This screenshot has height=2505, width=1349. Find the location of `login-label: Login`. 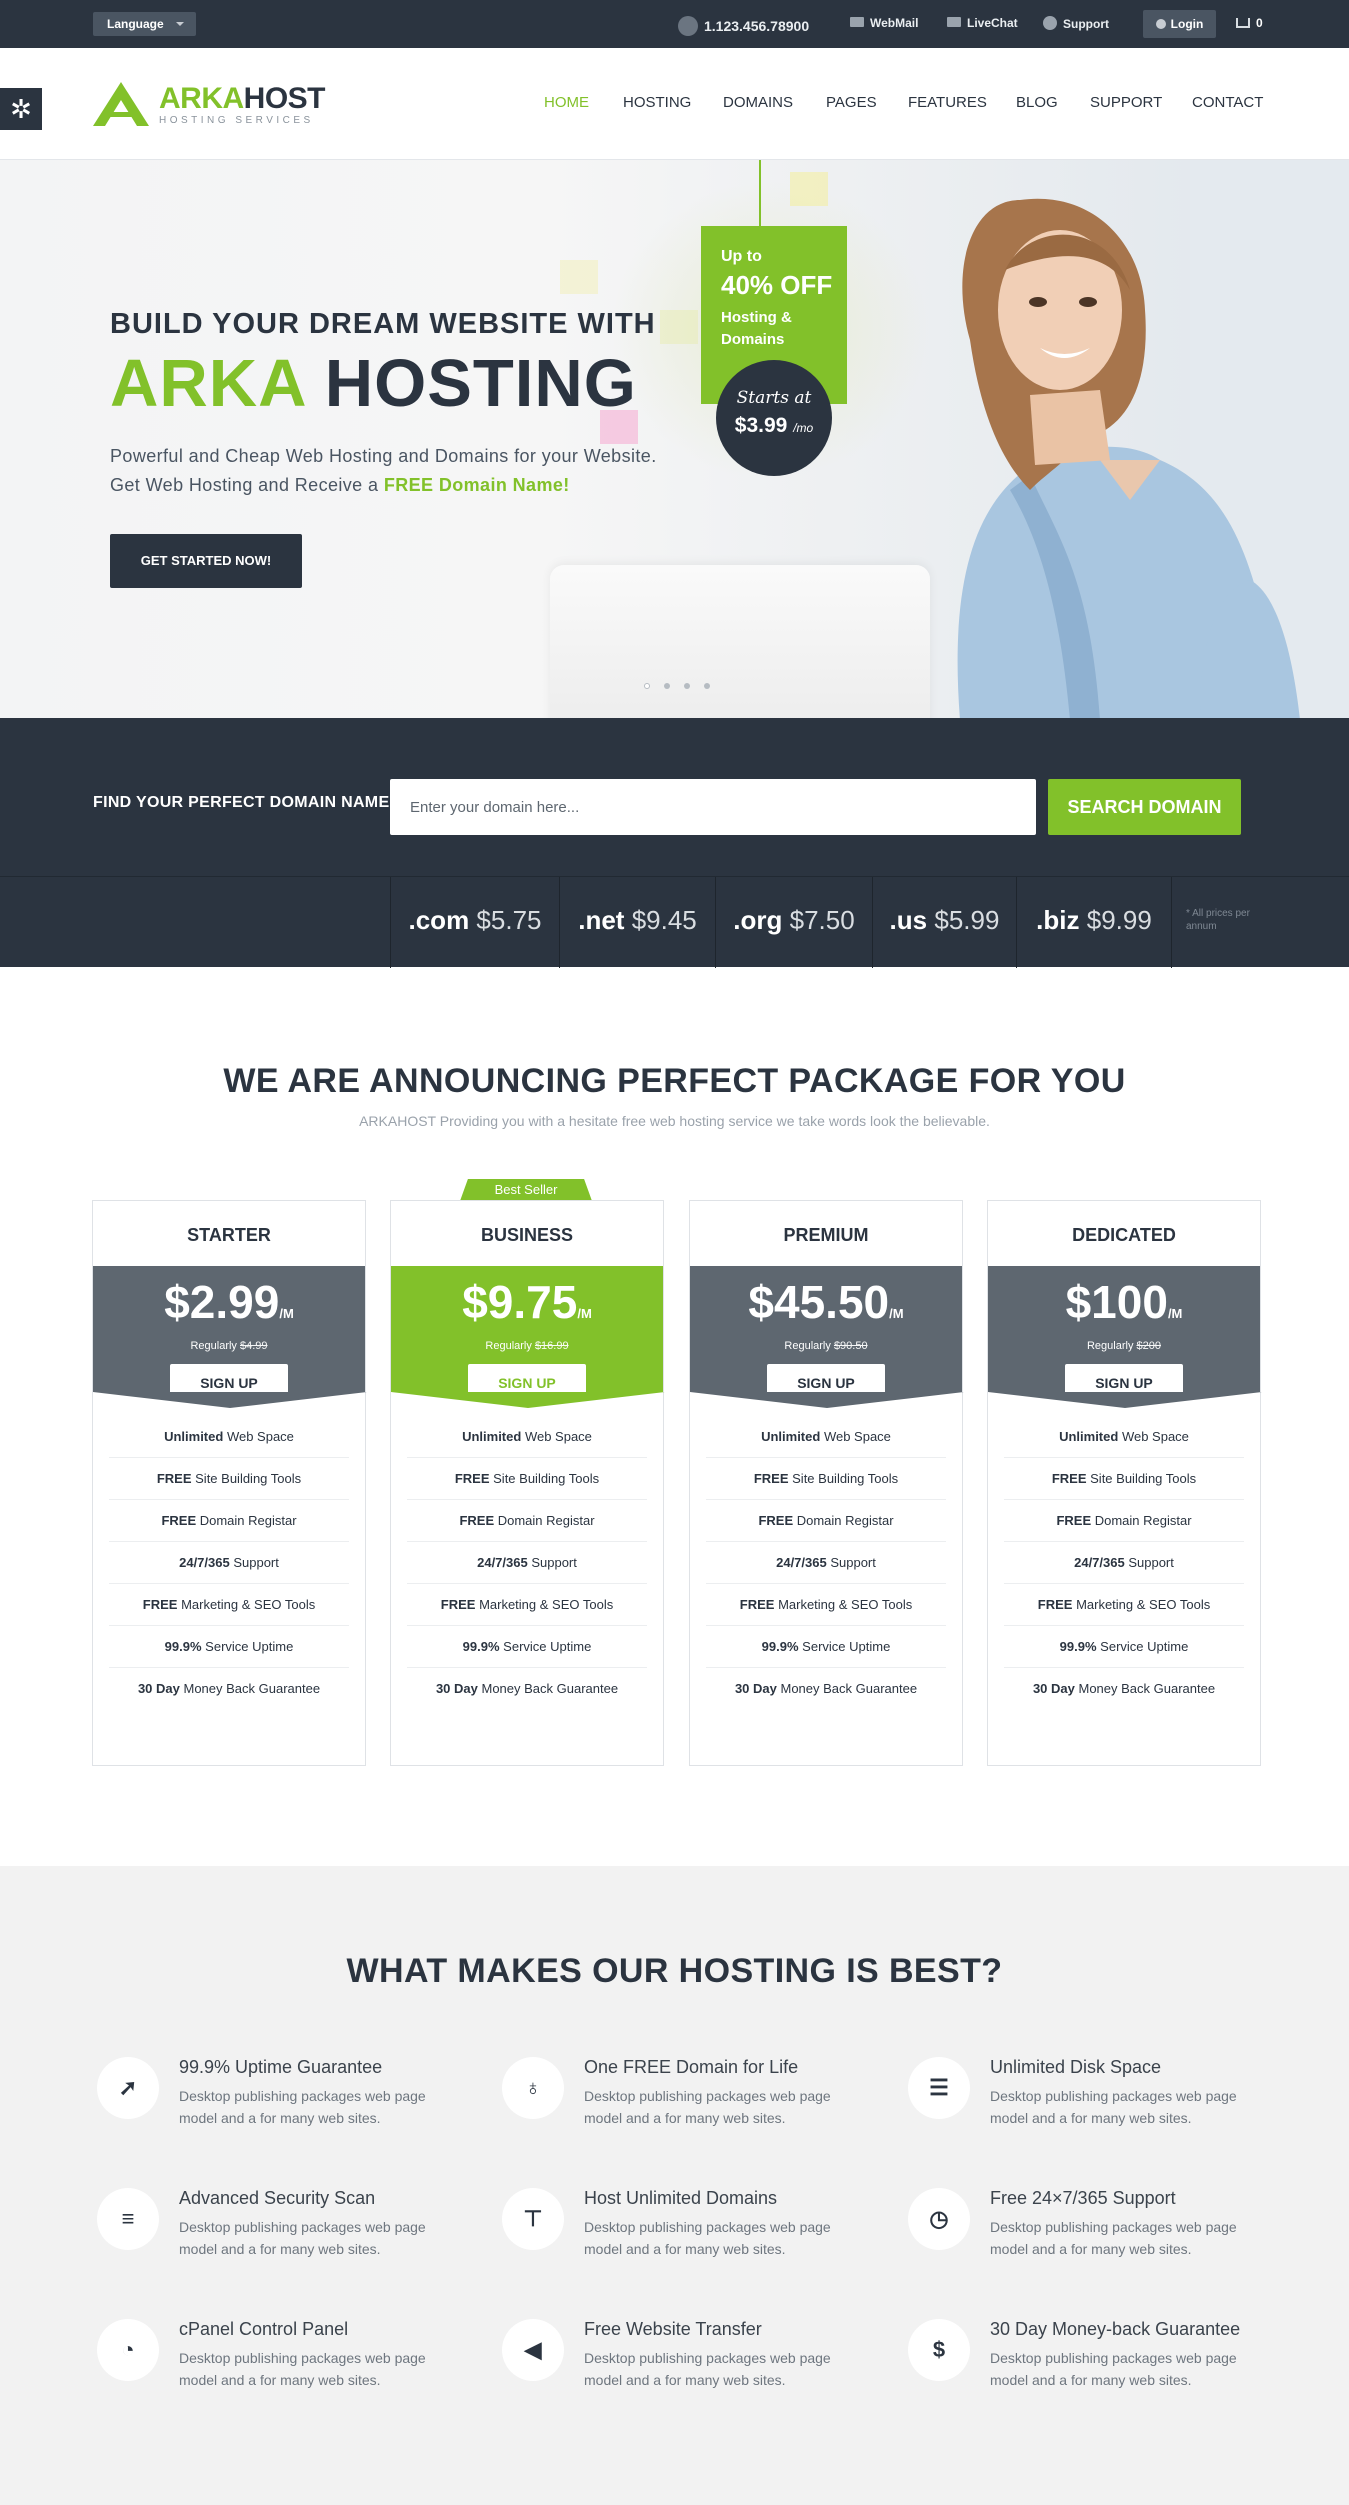

login-label: Login is located at coordinates (1187, 24).